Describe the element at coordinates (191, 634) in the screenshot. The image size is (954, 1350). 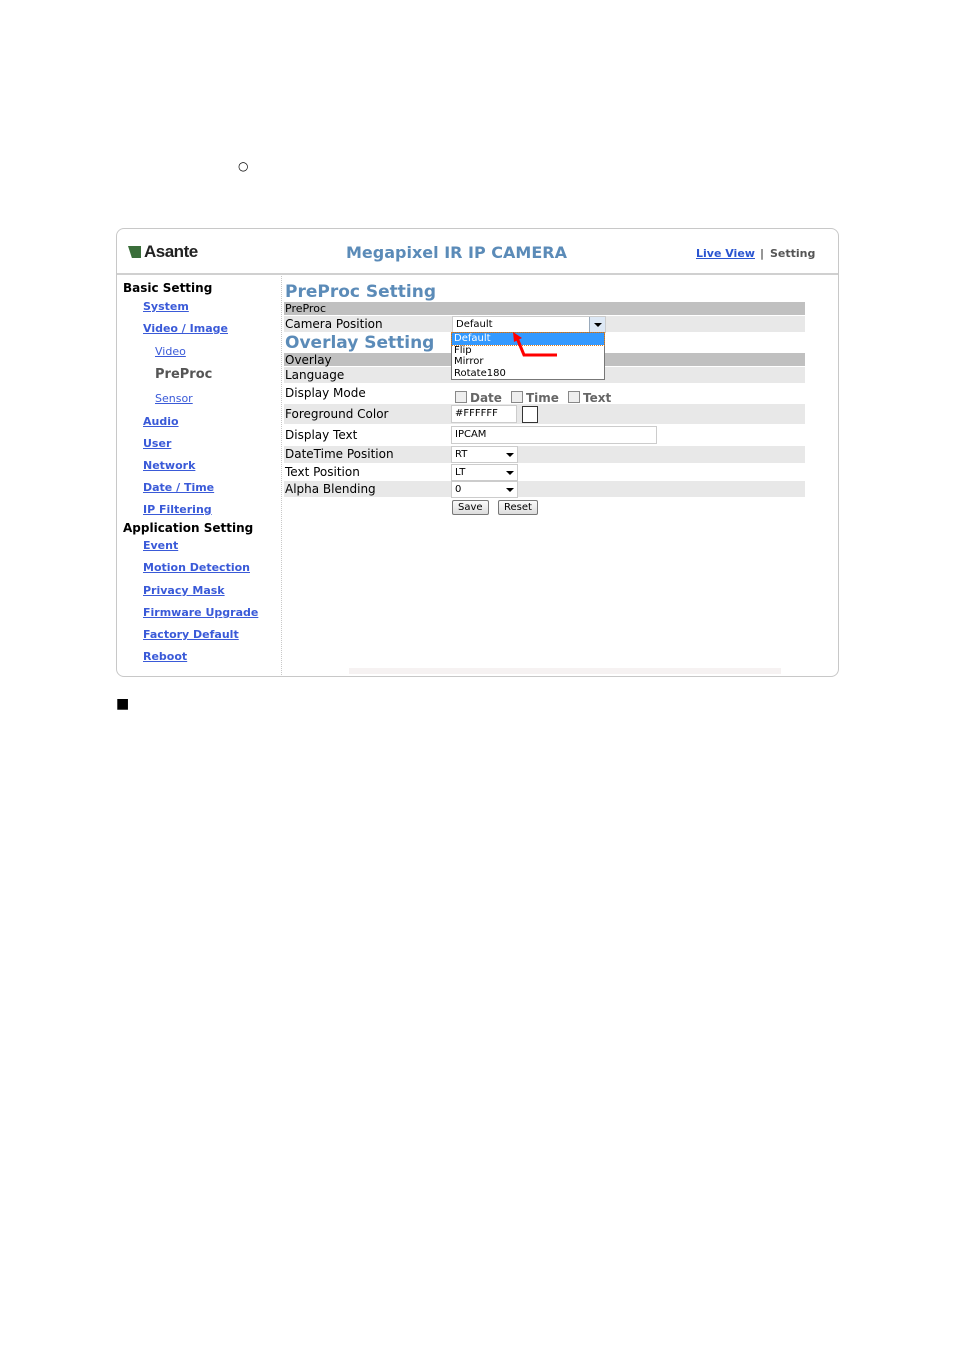
I see `sidebar-item-factory-default: Factory Default` at that location.